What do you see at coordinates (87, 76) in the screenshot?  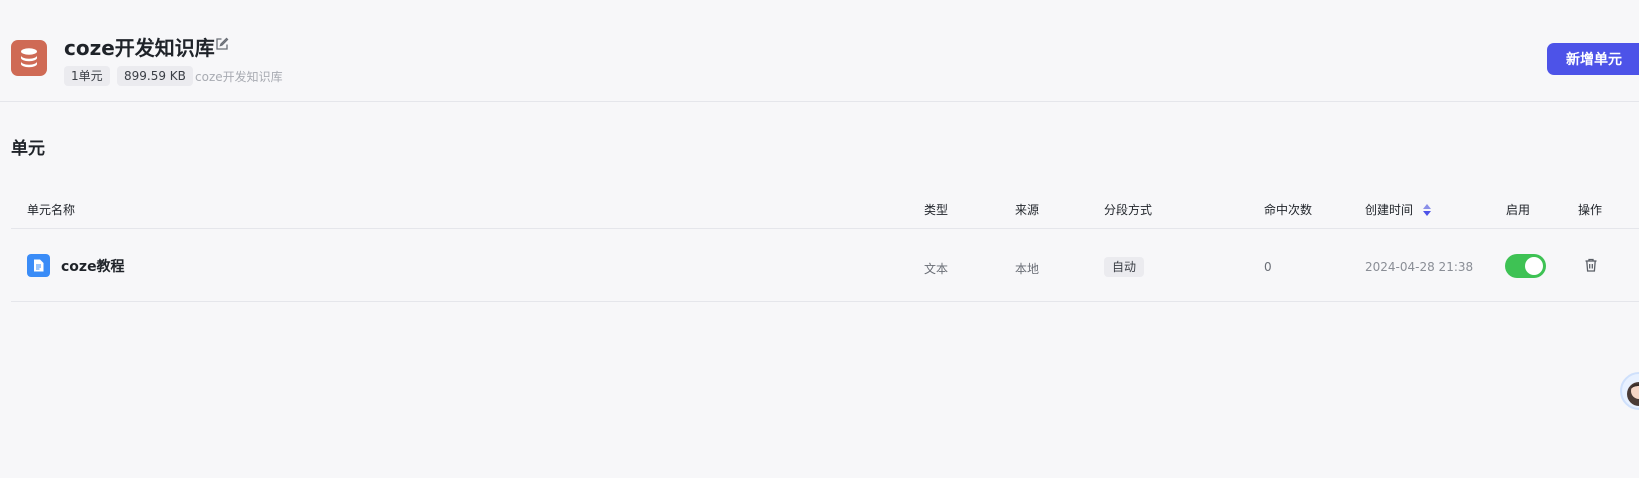 I see `unit-count-badge: 1单元` at bounding box center [87, 76].